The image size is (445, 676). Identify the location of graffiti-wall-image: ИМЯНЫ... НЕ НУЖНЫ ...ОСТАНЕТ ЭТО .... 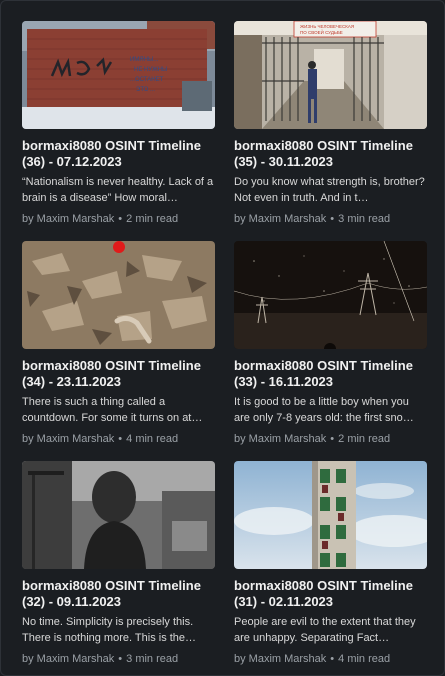
(118, 75).